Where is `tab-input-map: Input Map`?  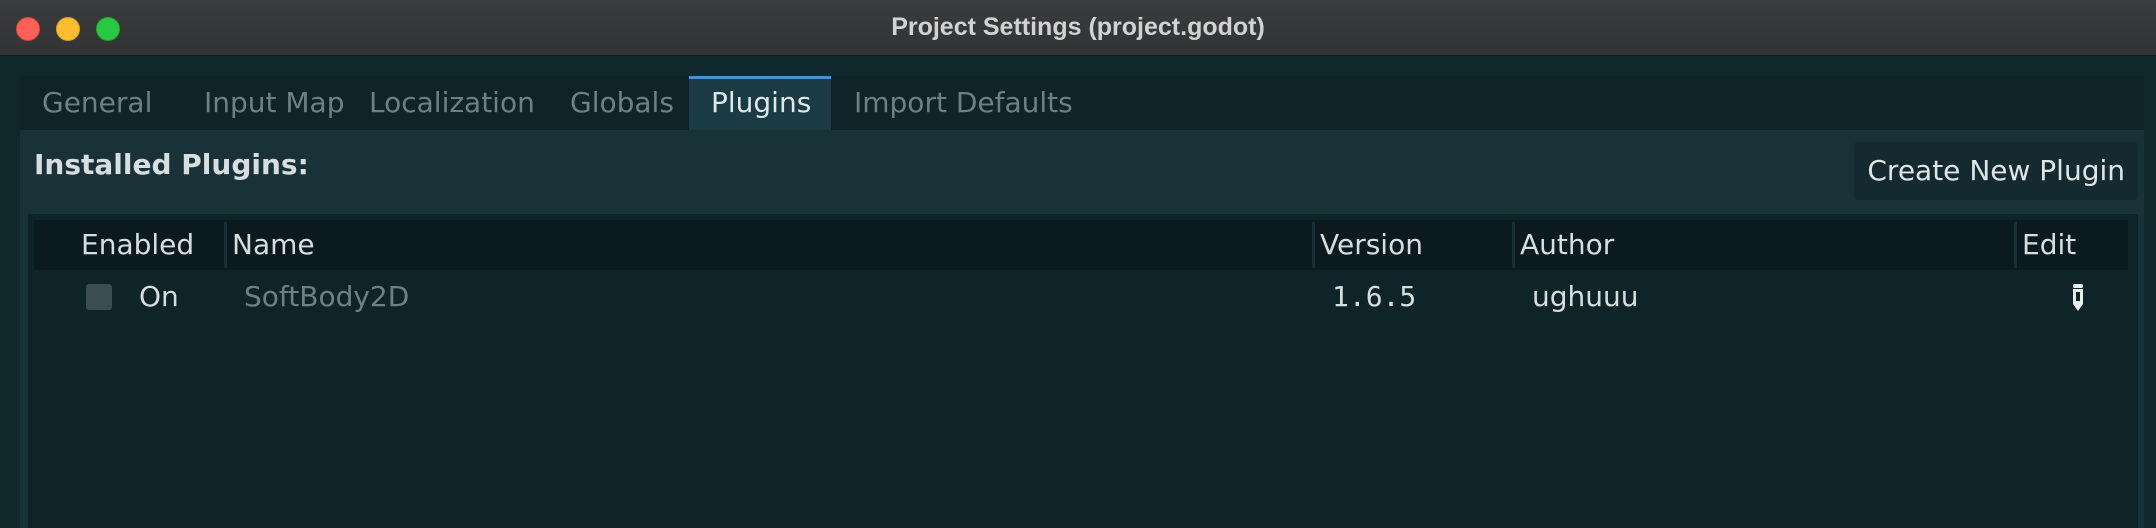 tab-input-map: Input Map is located at coordinates (274, 103).